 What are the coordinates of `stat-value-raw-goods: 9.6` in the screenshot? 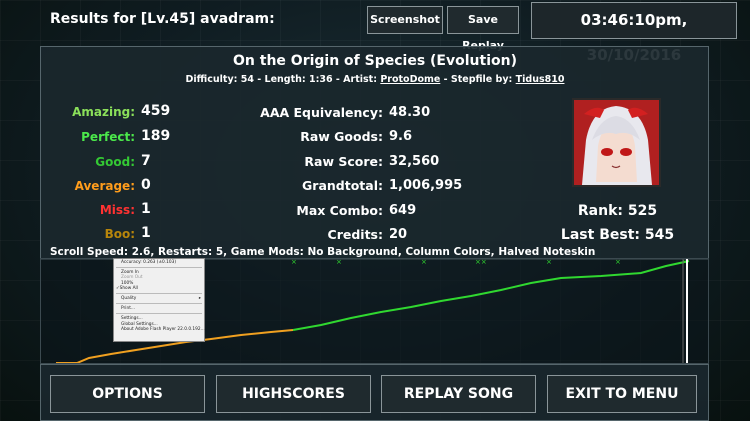 It's located at (401, 136).